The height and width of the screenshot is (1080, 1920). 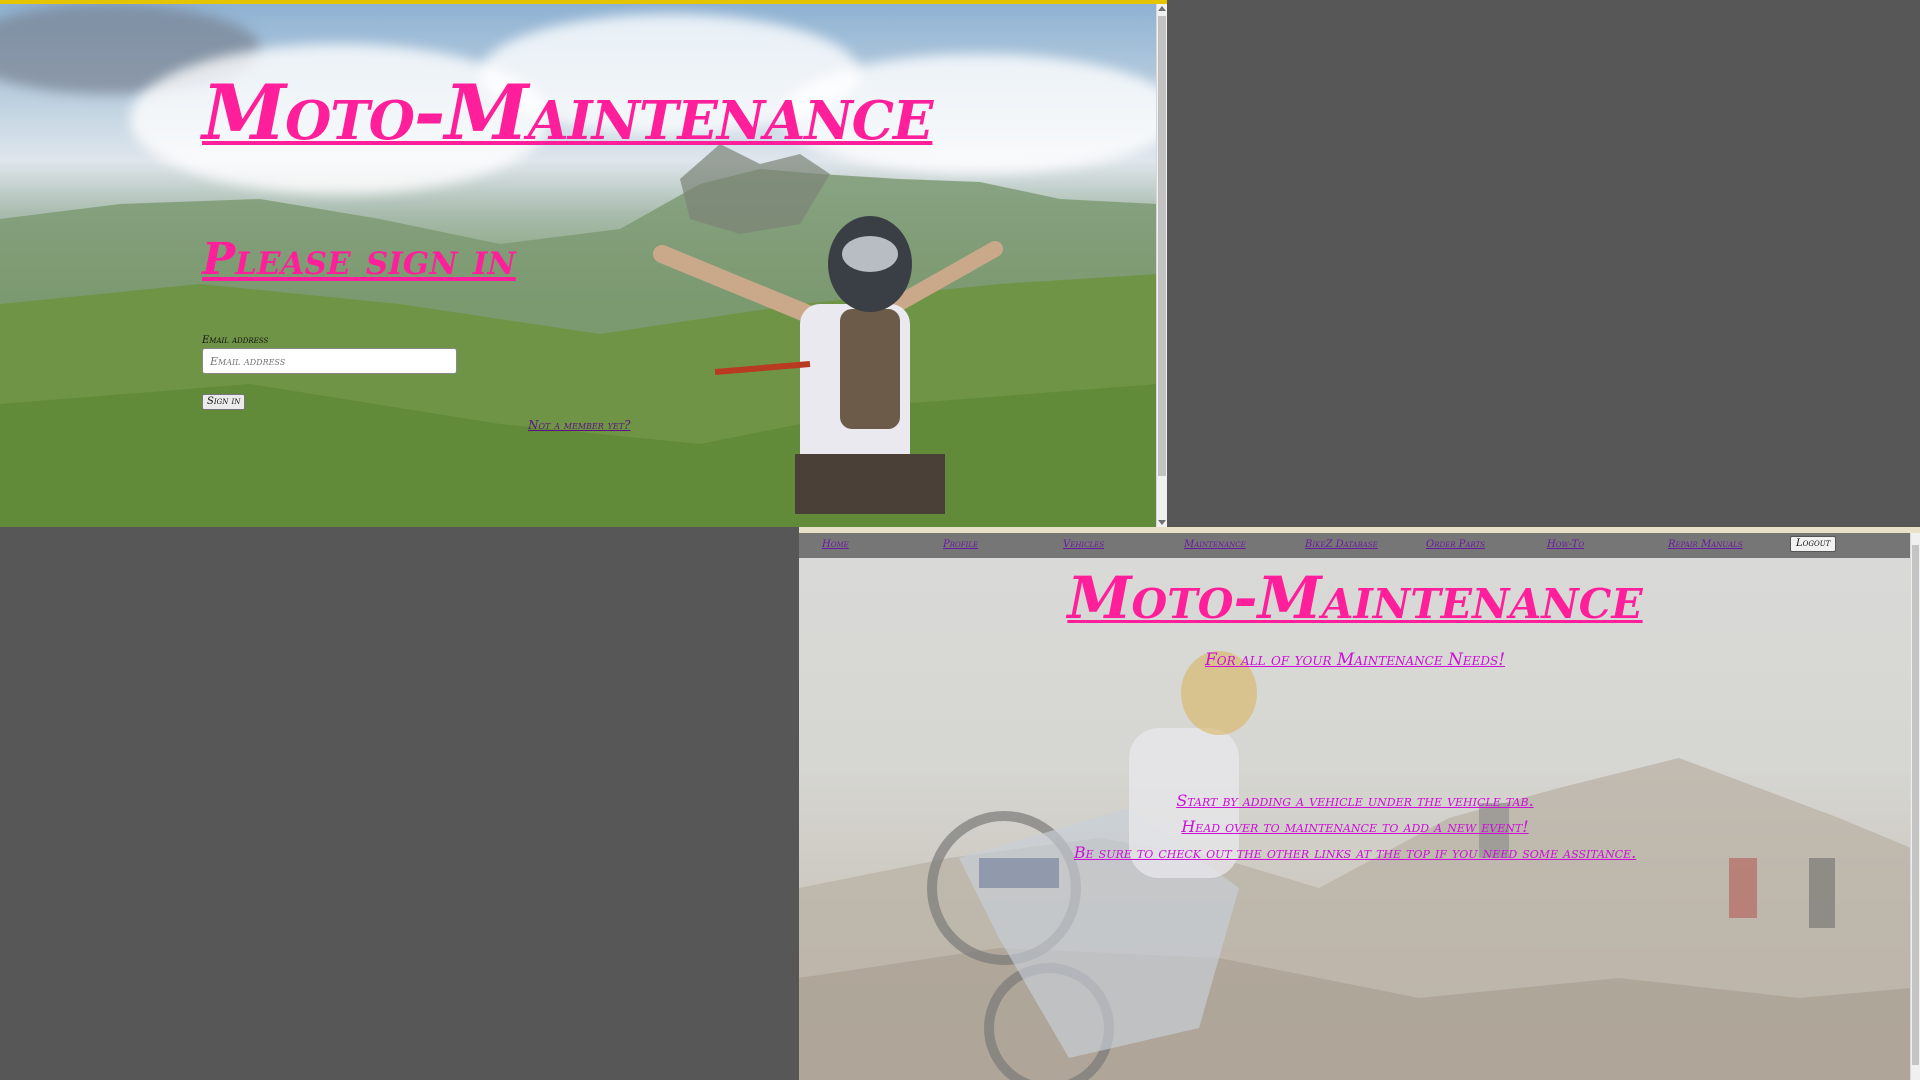 What do you see at coordinates (1341, 544) in the screenshot?
I see `nav-bikez-database: BikeZ Database` at bounding box center [1341, 544].